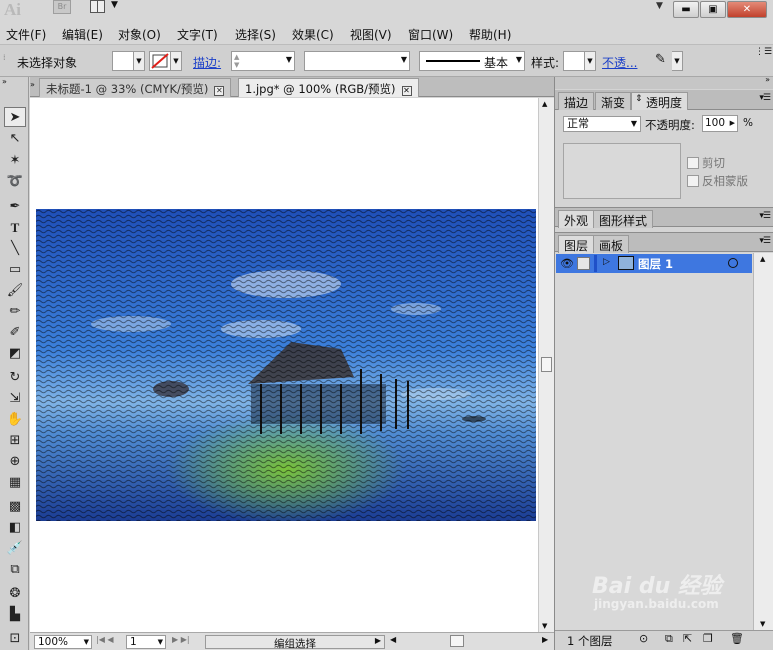  I want to click on pencil-tool-icon: ✏, so click(15, 312).